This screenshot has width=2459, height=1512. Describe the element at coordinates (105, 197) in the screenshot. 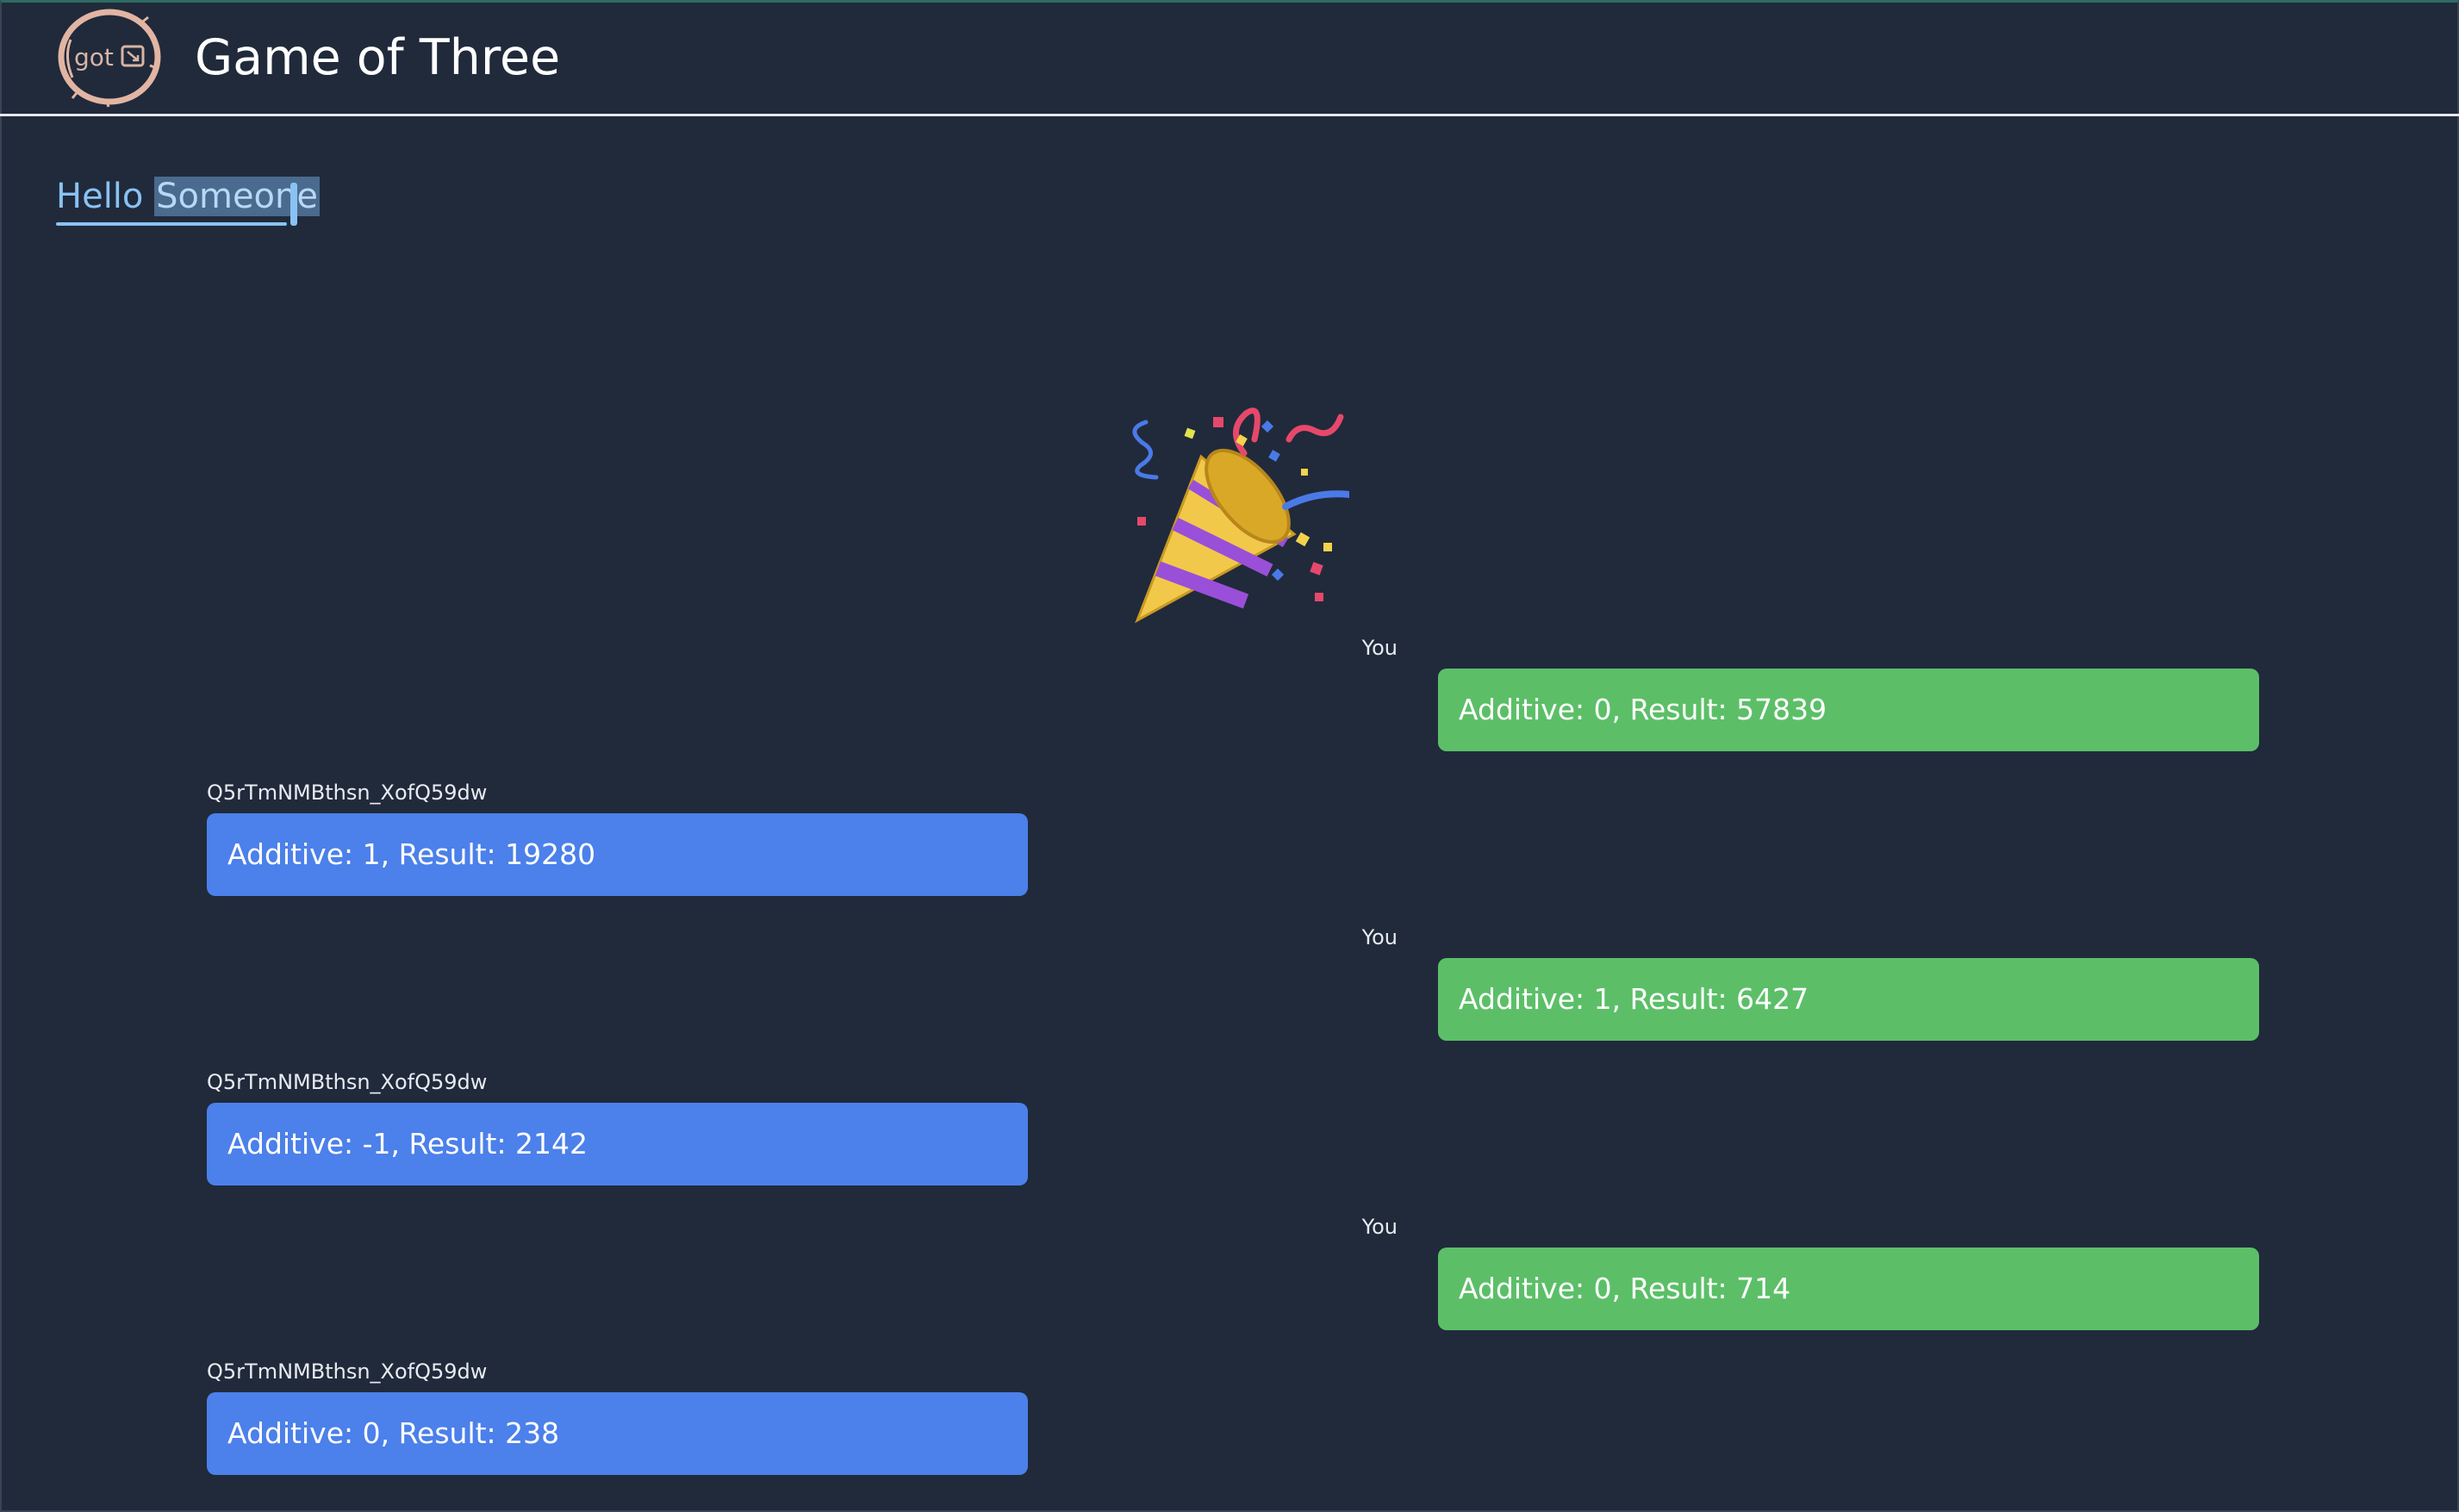

I see `greeting-hello: Hello` at that location.